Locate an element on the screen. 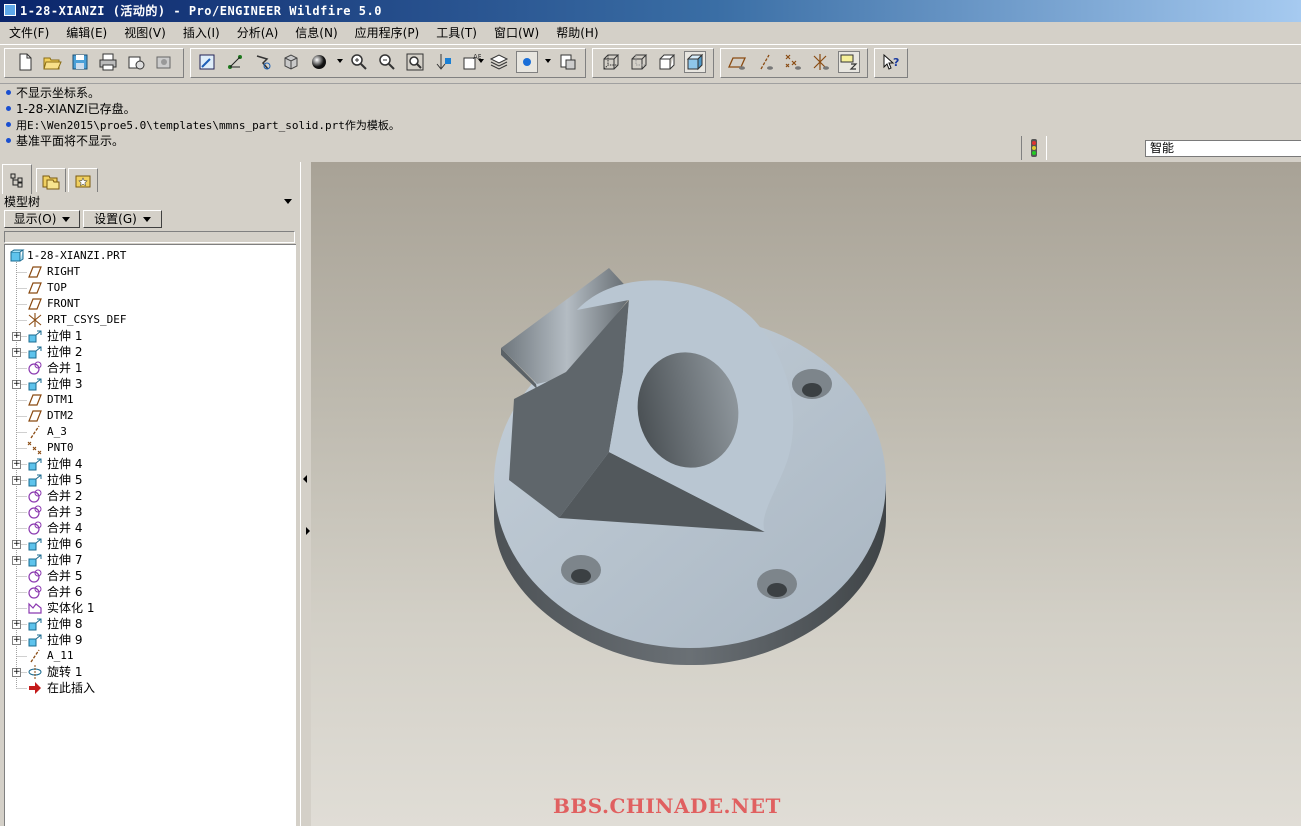  save-icon is located at coordinates (80, 62).